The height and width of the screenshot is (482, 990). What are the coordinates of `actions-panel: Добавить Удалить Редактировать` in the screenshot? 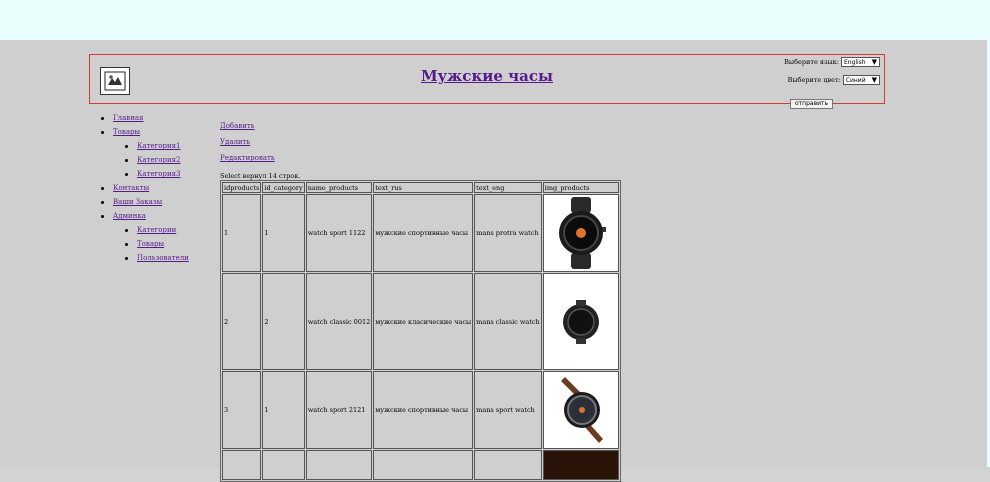 It's located at (247, 146).